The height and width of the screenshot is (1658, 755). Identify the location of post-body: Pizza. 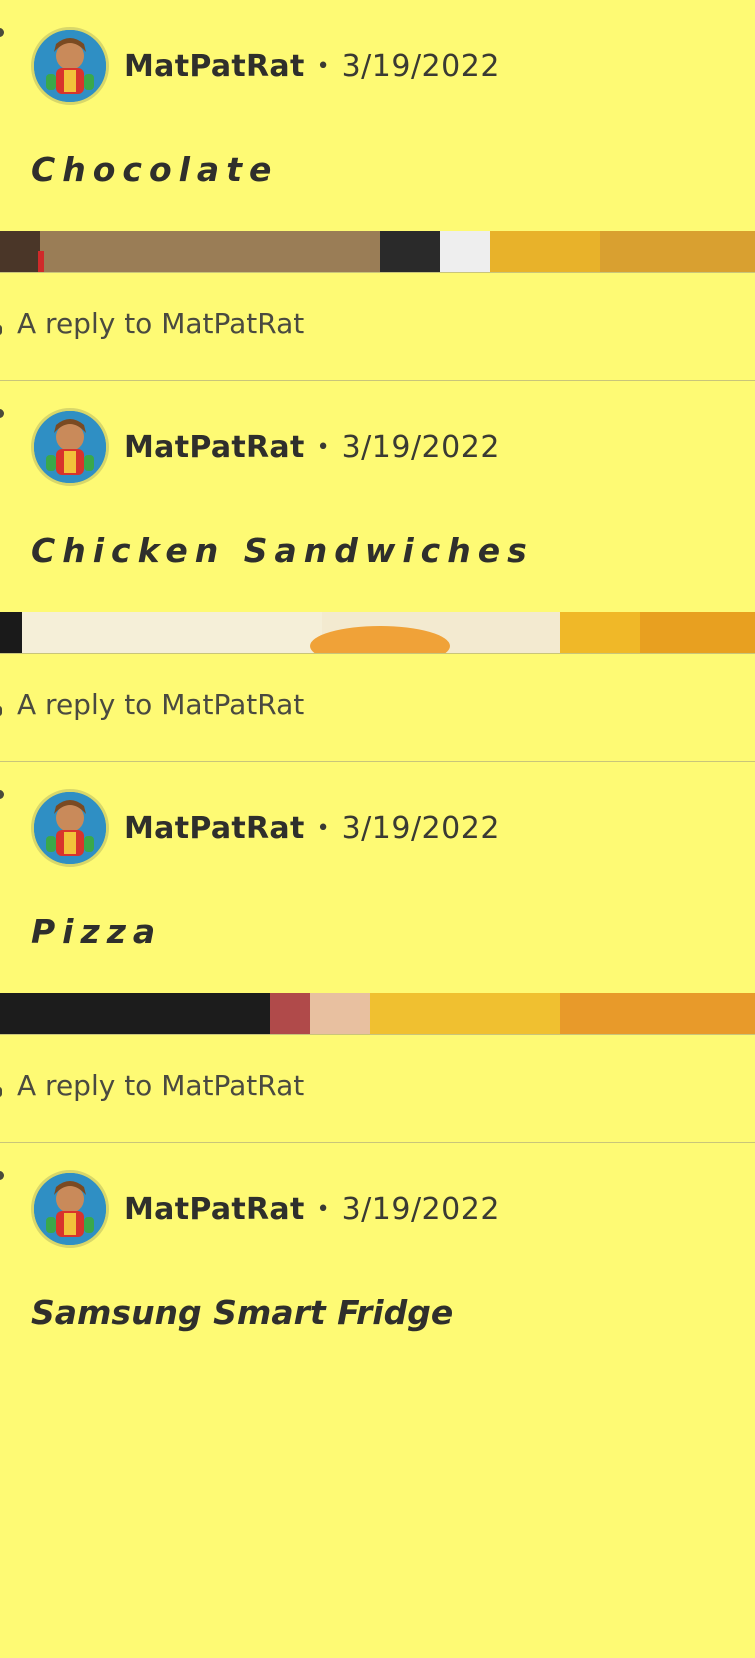
(97, 931).